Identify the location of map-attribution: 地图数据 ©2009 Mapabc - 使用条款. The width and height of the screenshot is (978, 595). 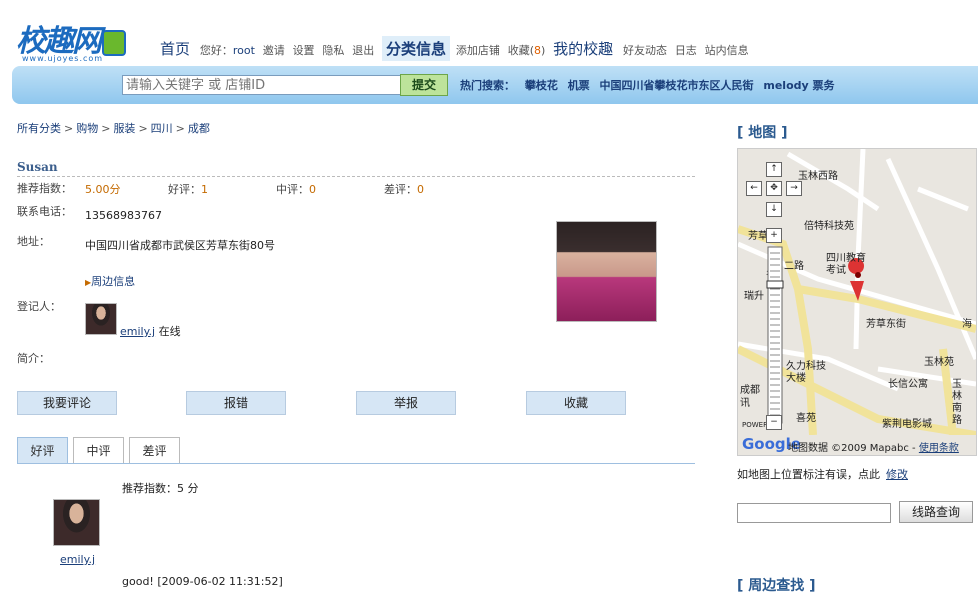
(873, 448).